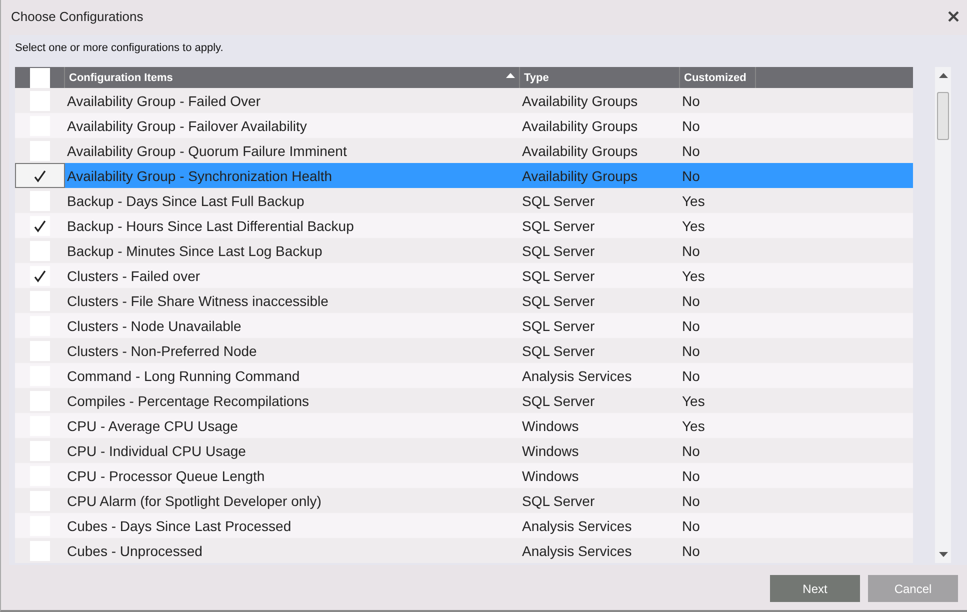 The height and width of the screenshot is (612, 967). I want to click on table-cell: Cubes - Unprocessed, so click(134, 550).